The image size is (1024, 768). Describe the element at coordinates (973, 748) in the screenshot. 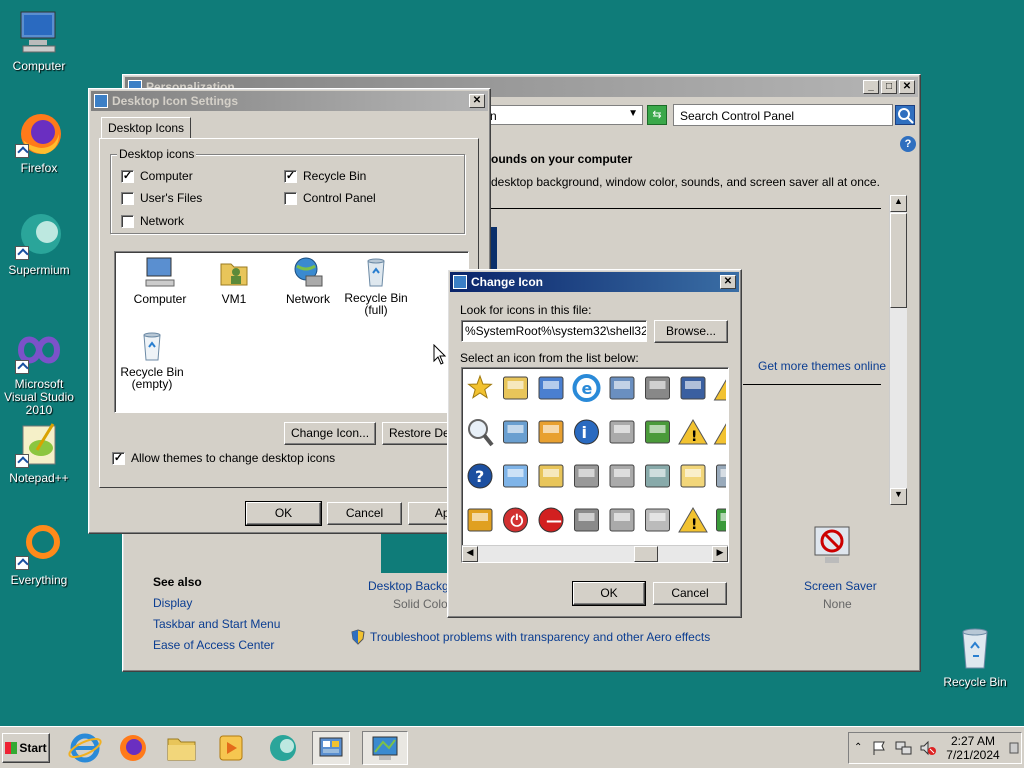

I see `clock: 2:27 AM 7/21/2024` at that location.